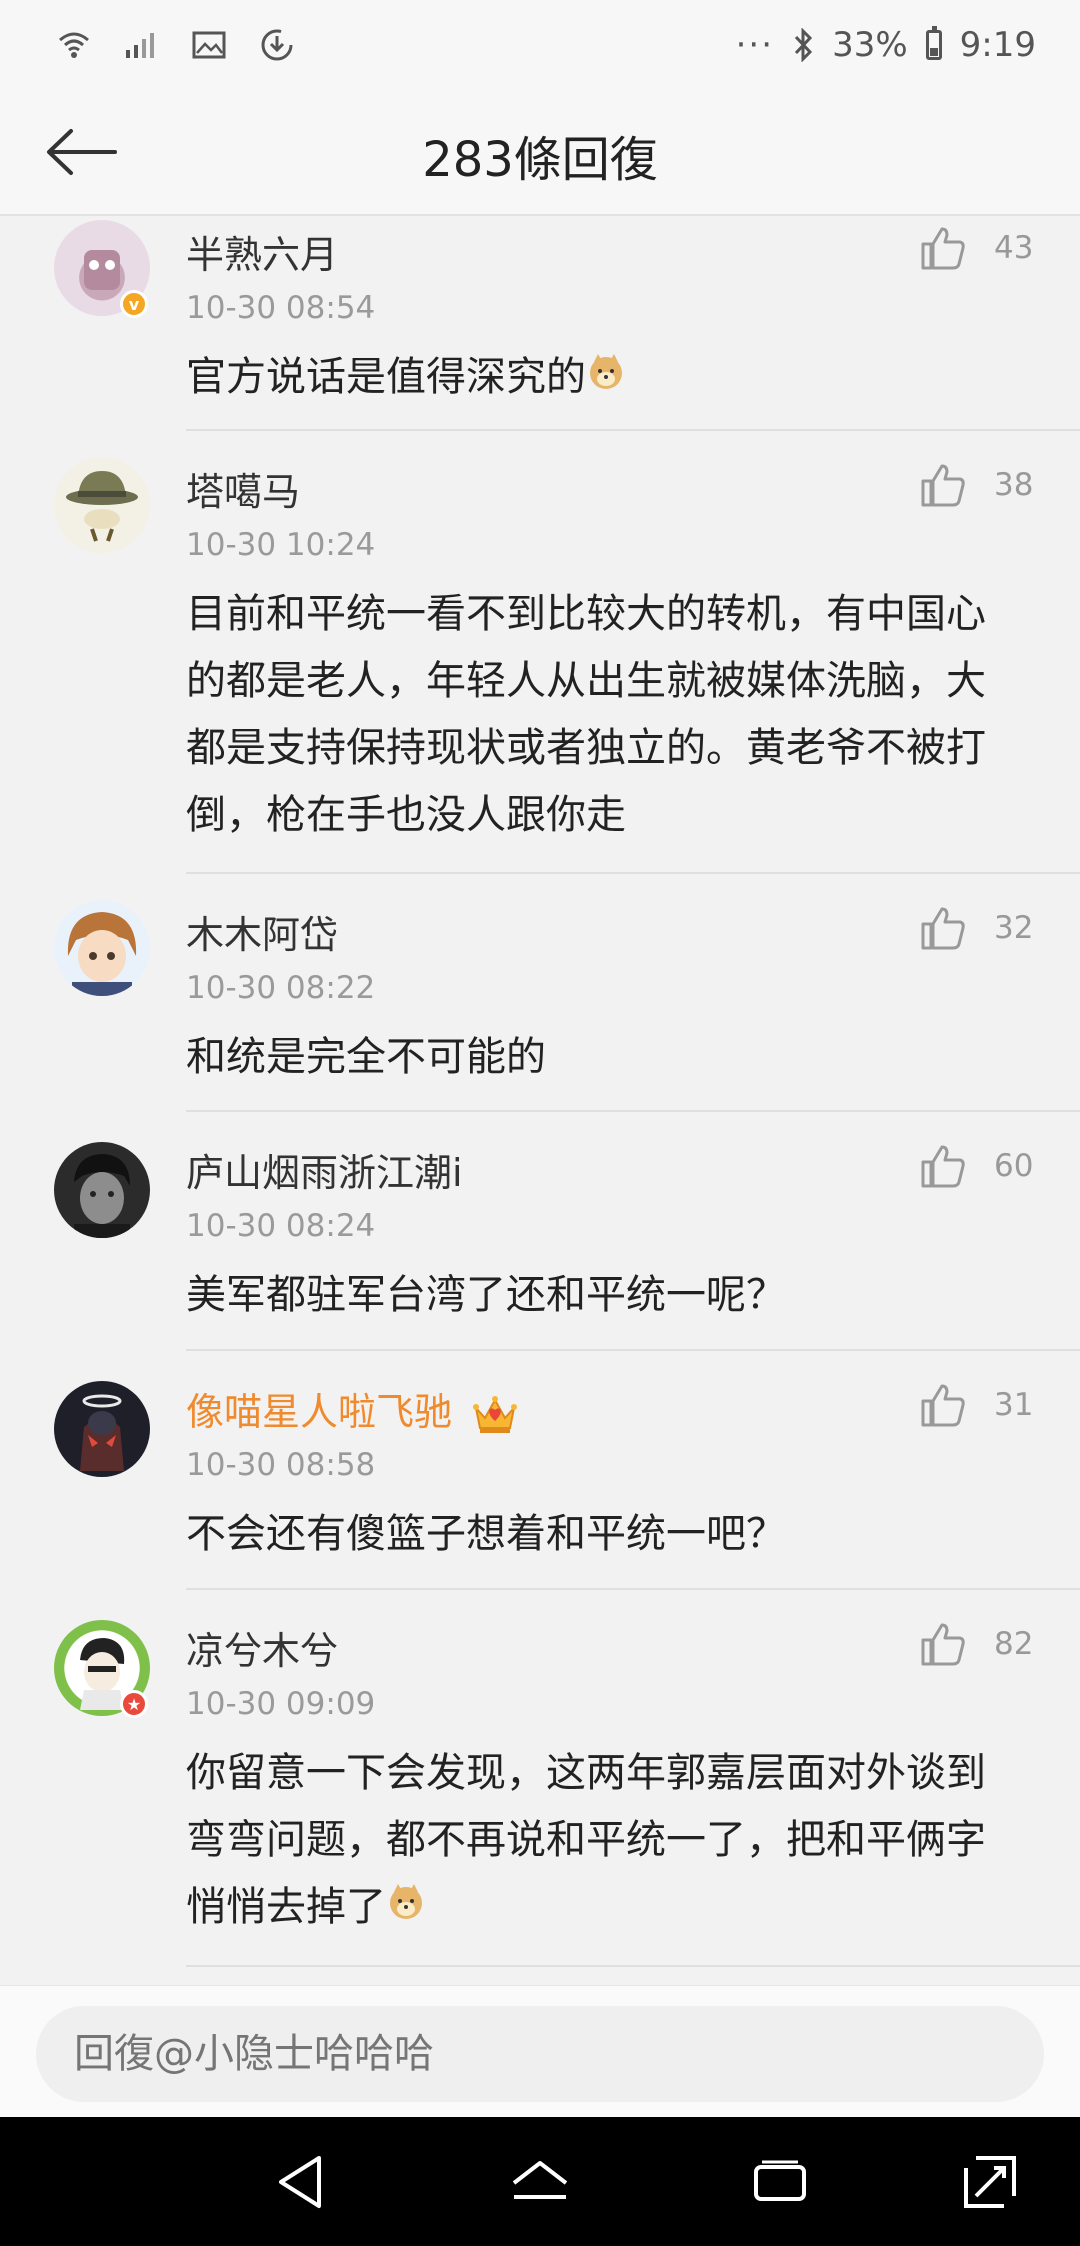  What do you see at coordinates (1014, 248) in the screenshot?
I see `like-count: 43` at bounding box center [1014, 248].